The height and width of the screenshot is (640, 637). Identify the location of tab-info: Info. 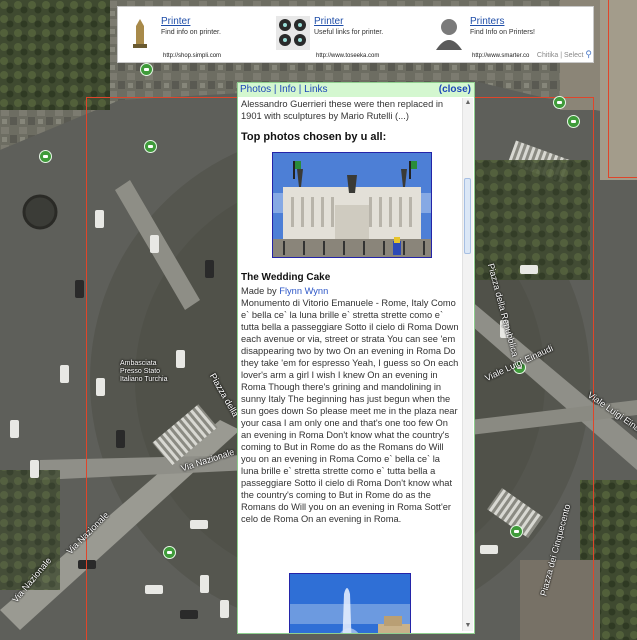
(287, 89).